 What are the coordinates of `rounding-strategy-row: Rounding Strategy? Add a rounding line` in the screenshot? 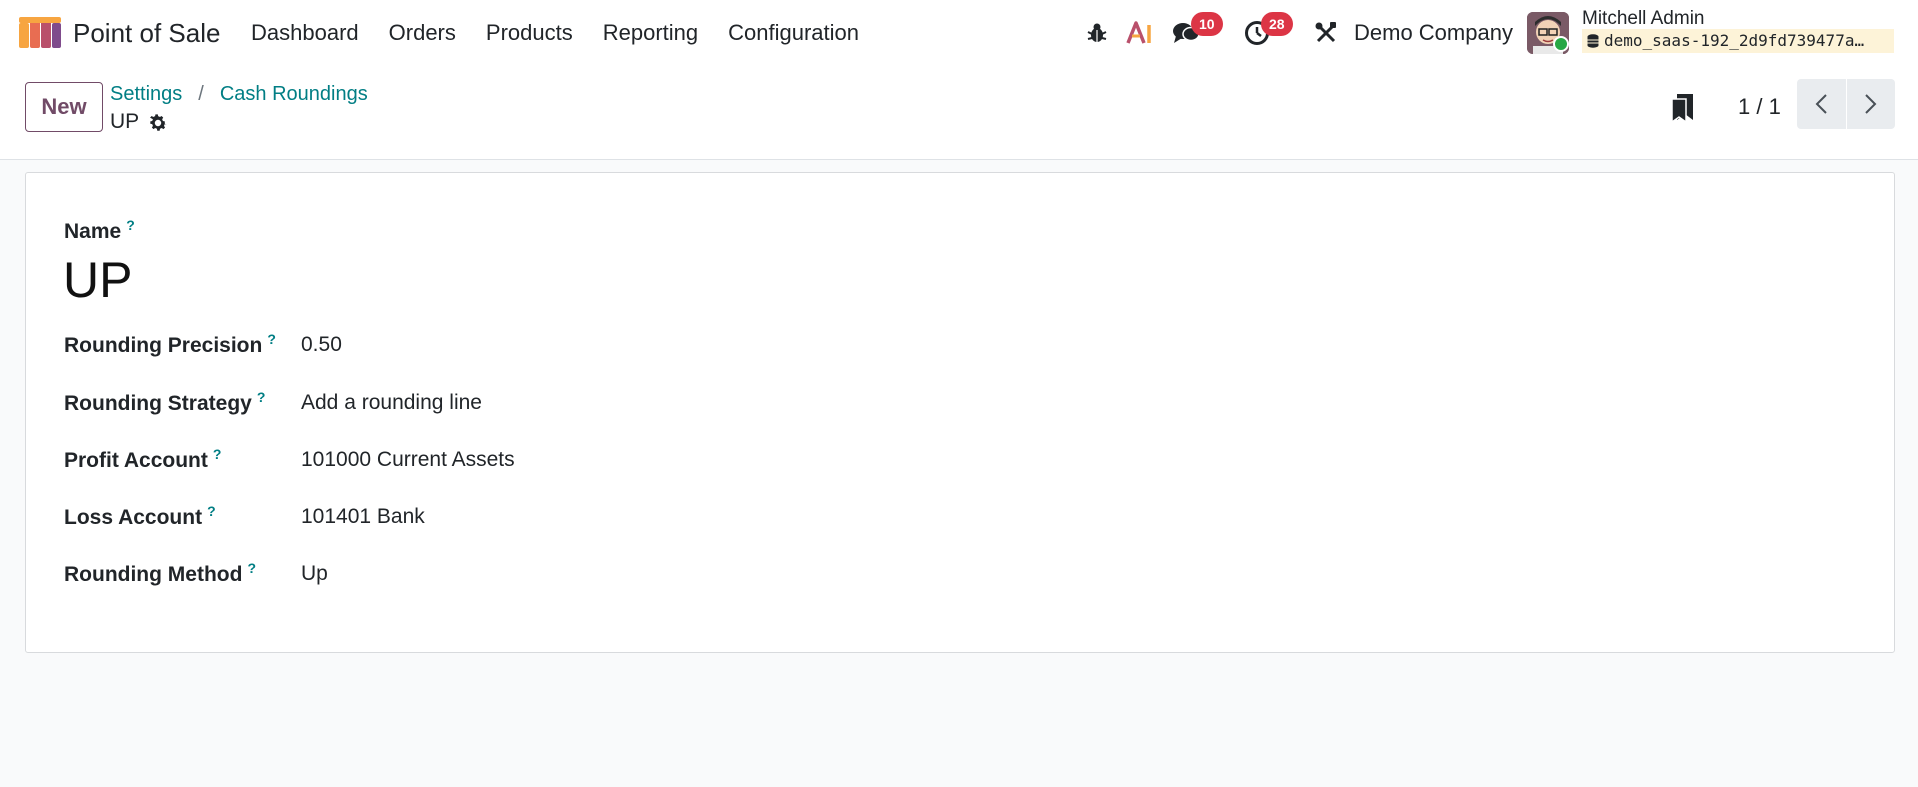 It's located at (964, 406).